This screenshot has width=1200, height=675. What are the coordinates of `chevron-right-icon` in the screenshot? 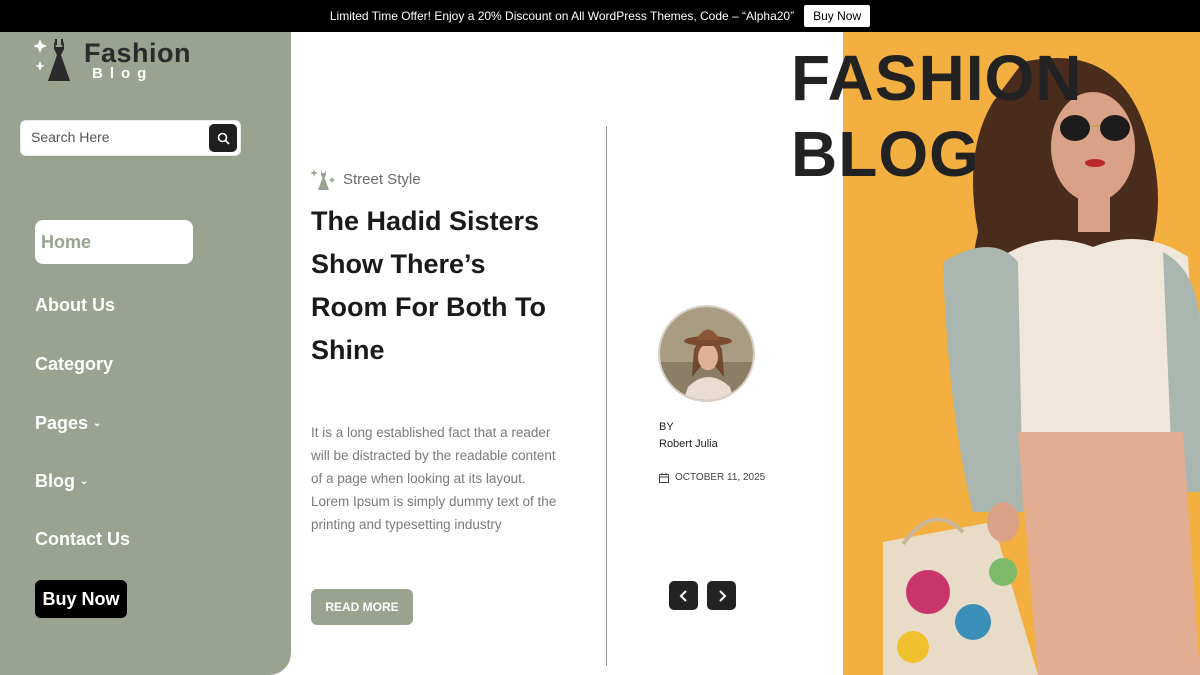 It's located at (722, 595).